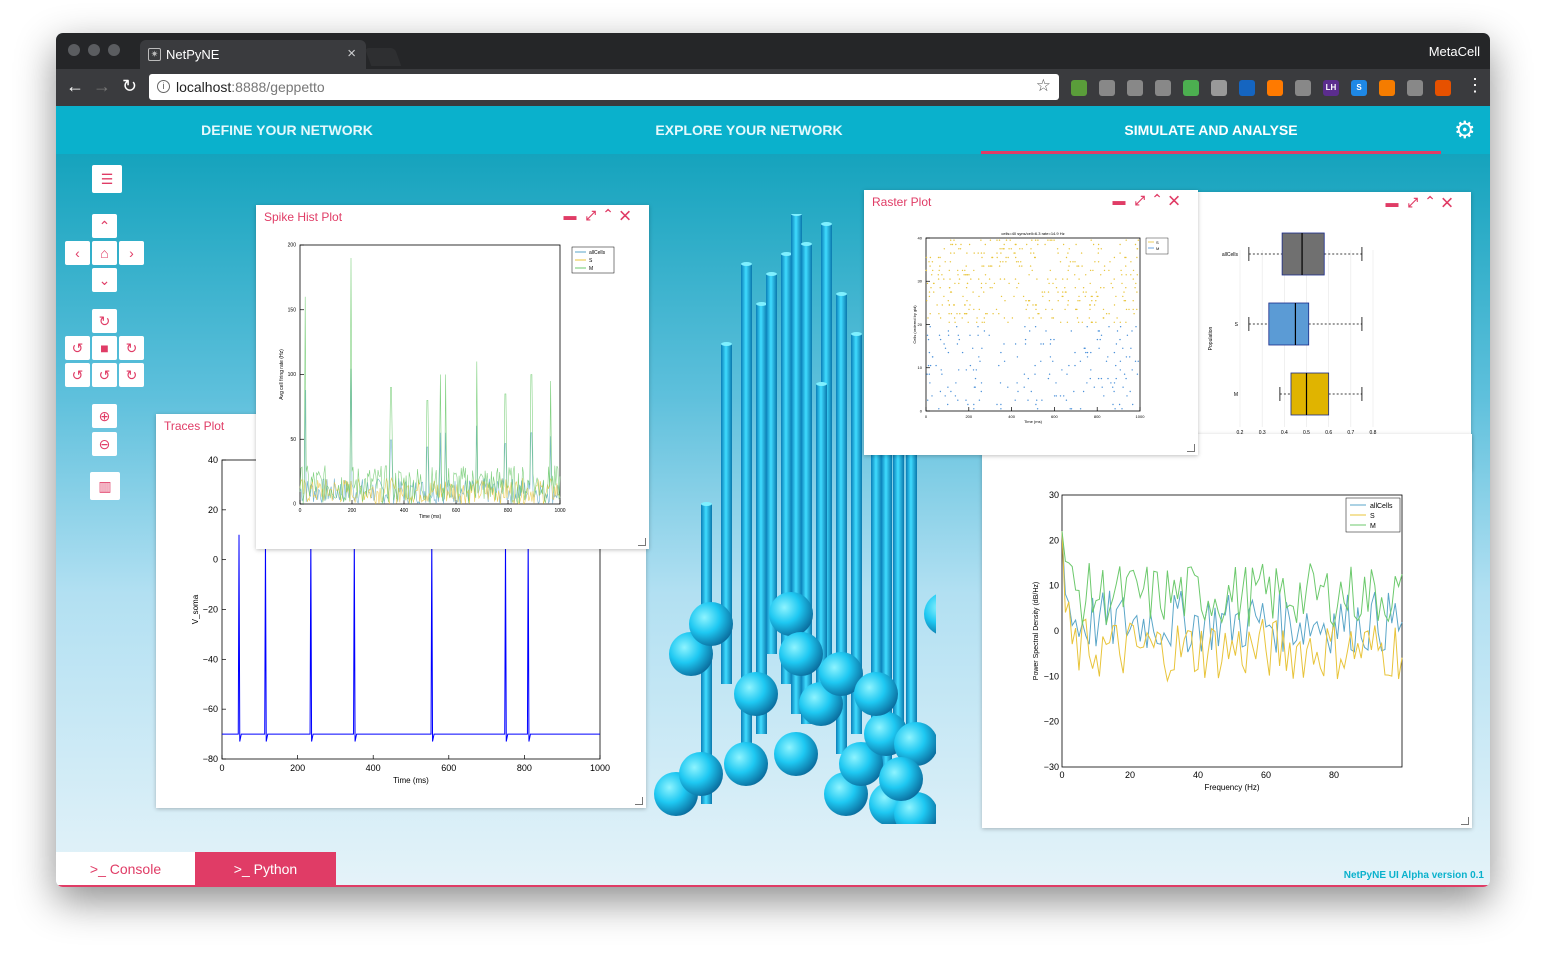  I want to click on extension-icon: S, so click(1359, 88).